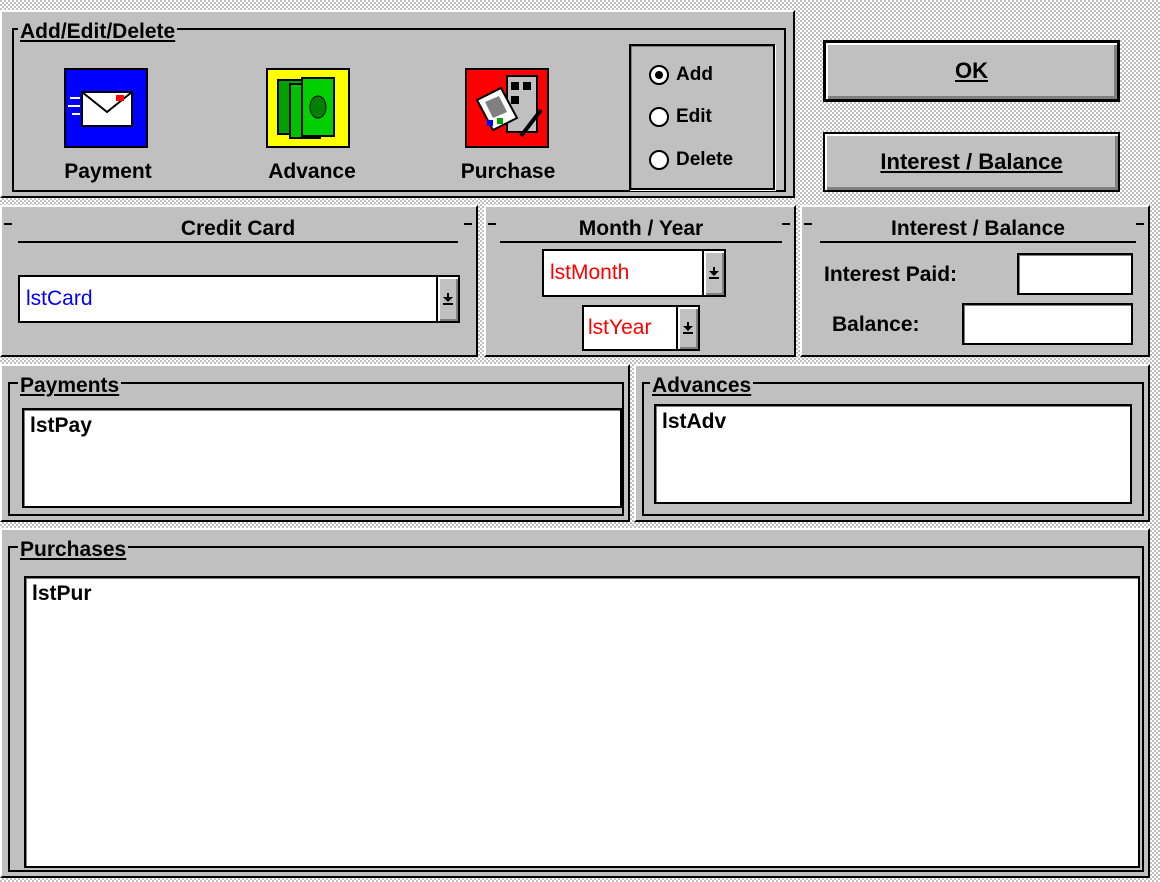  I want to click on radio-add: Add, so click(681, 75).